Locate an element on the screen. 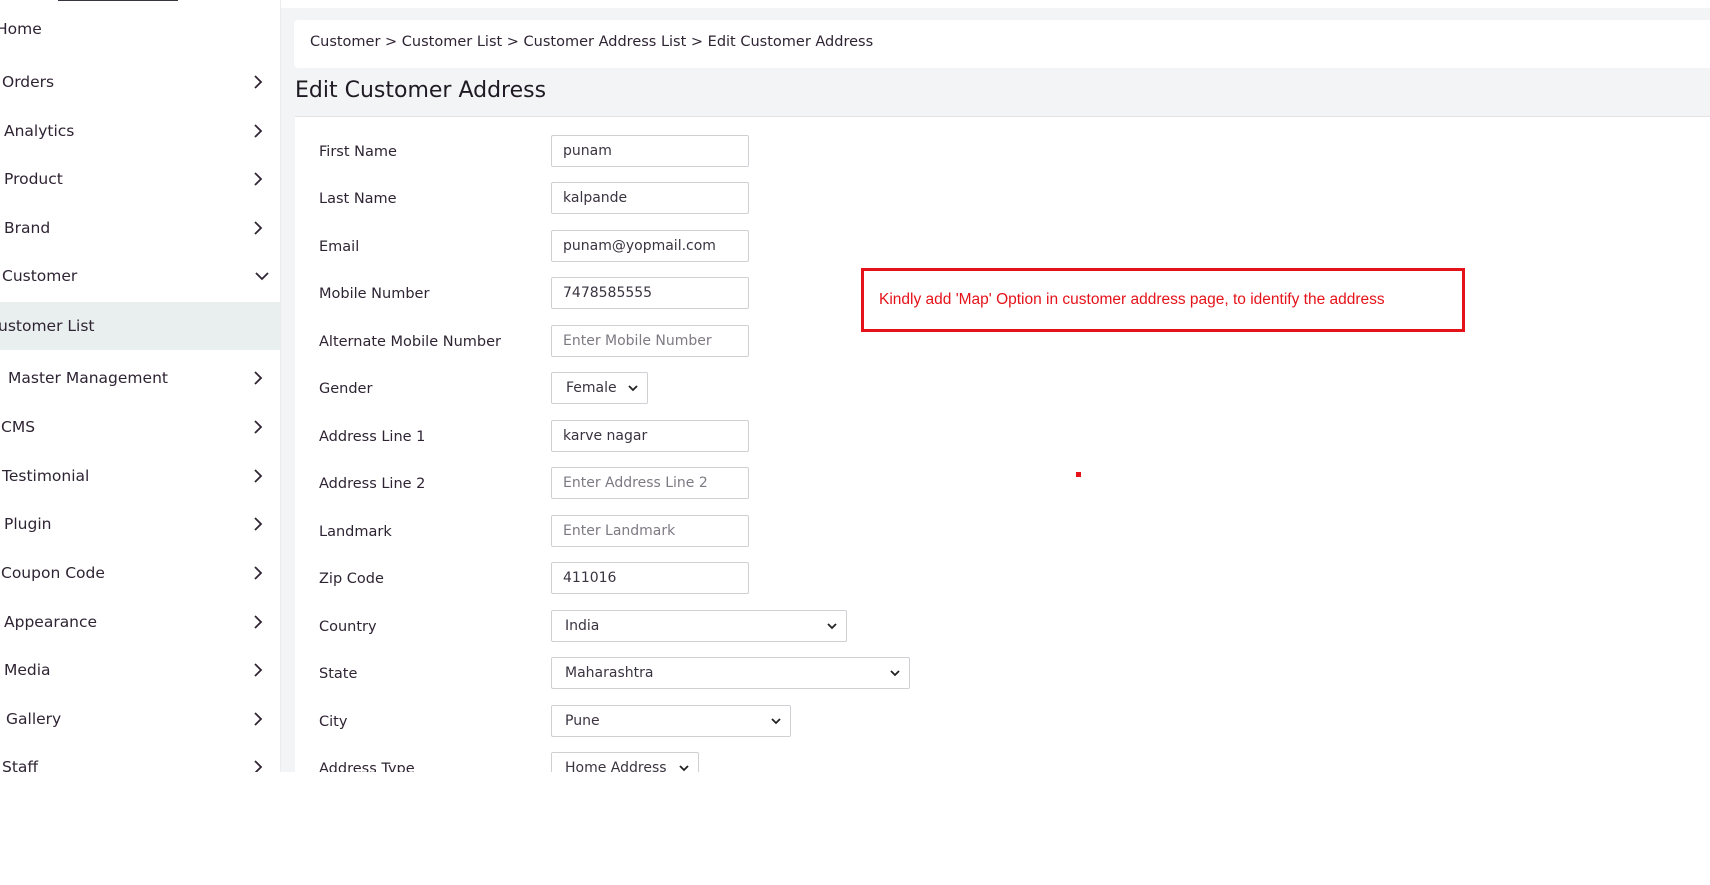 This screenshot has width=1710, height=885. gender-select: Female is located at coordinates (599, 388).